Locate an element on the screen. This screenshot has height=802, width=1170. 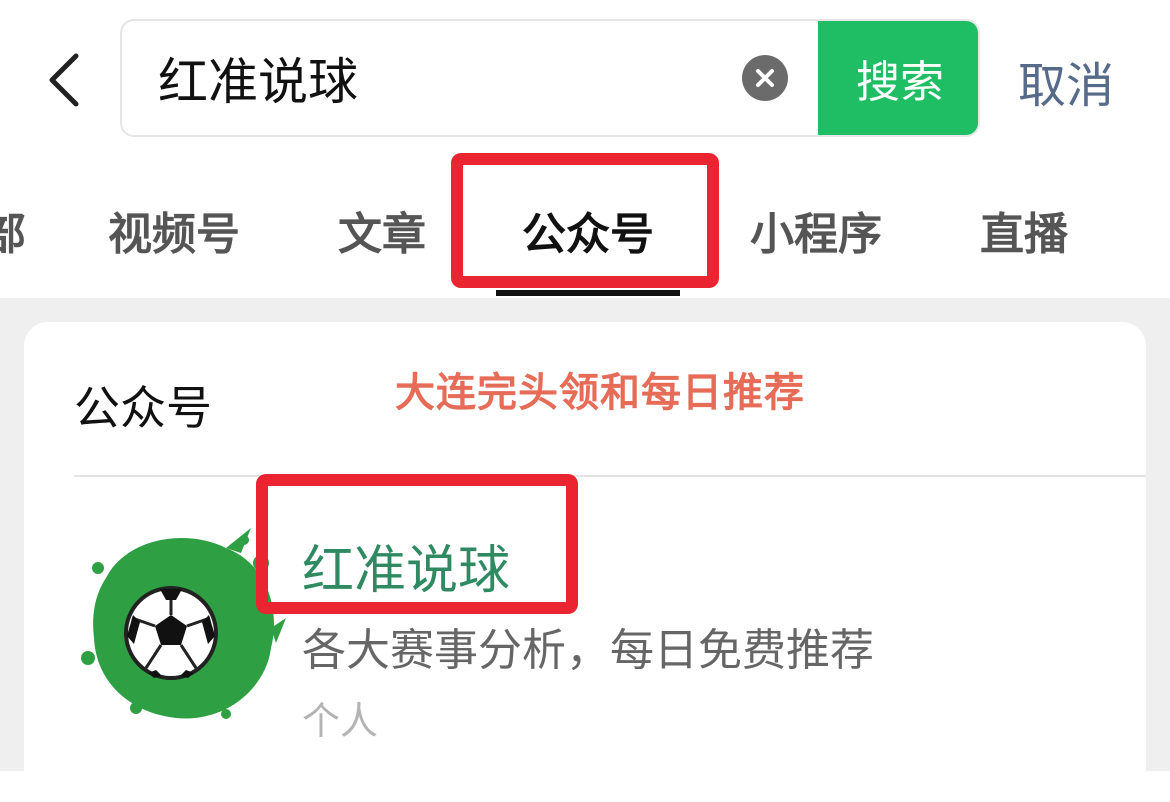
result-account-type: 个人 is located at coordinates (340, 721).